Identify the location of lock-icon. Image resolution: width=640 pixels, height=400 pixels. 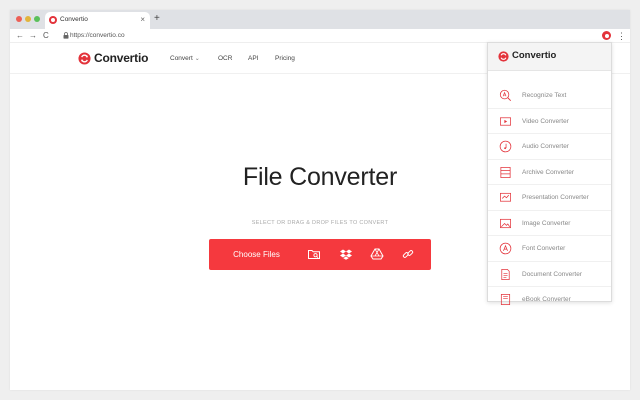
(66, 35).